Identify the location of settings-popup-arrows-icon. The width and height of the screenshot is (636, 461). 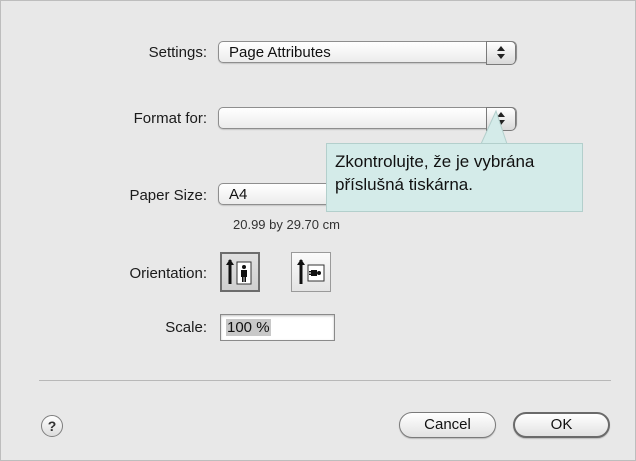
(501, 53).